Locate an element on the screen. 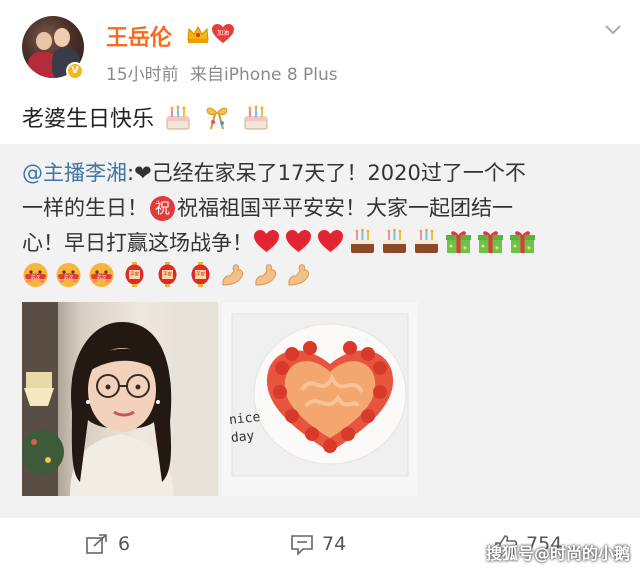  portrait-photo is located at coordinates (120, 399).